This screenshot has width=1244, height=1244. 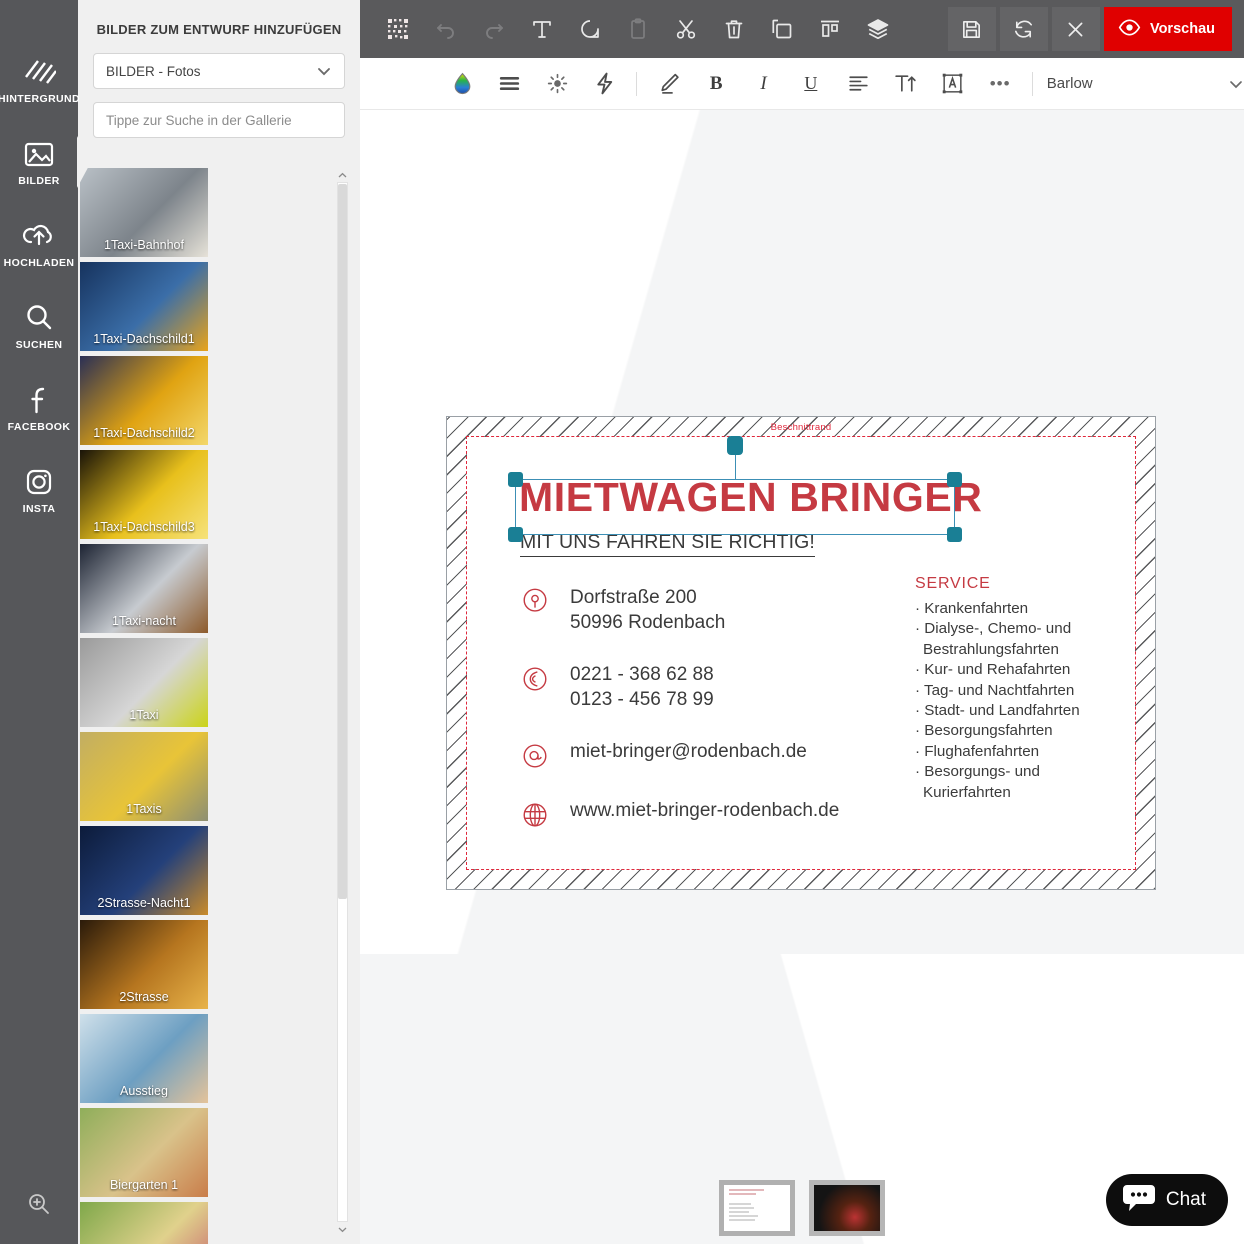 I want to click on rotate-handle, so click(x=735, y=445).